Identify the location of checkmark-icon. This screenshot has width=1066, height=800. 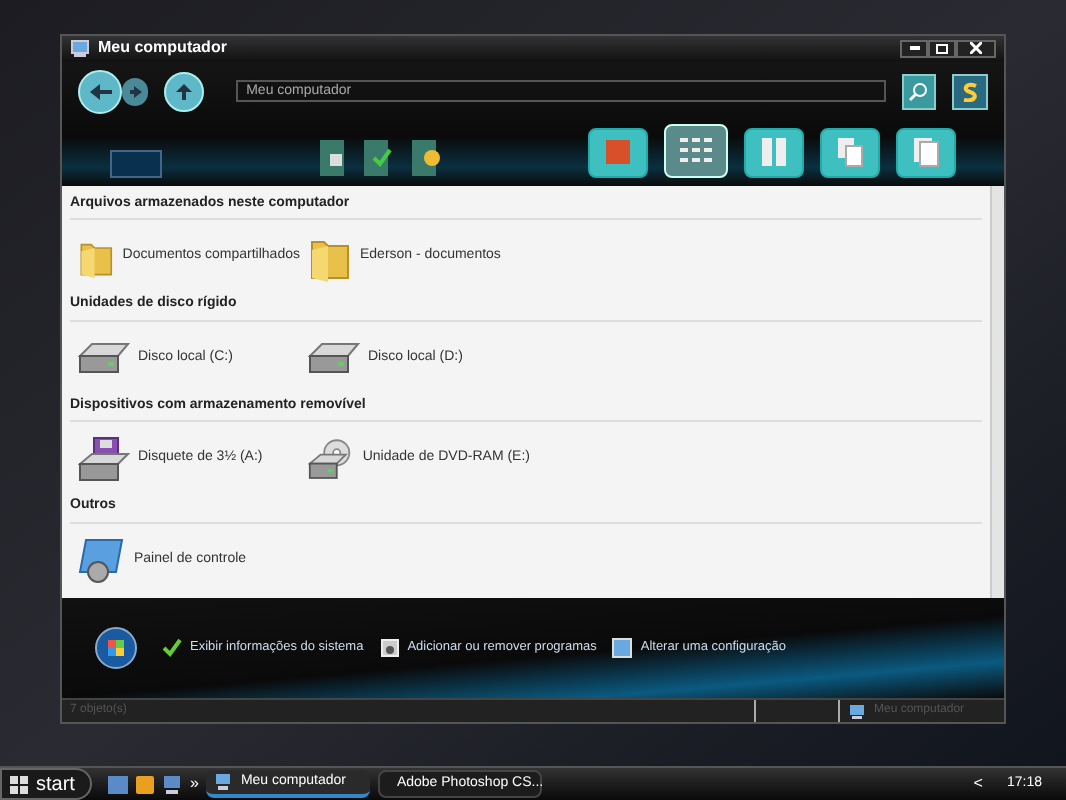
(172, 648).